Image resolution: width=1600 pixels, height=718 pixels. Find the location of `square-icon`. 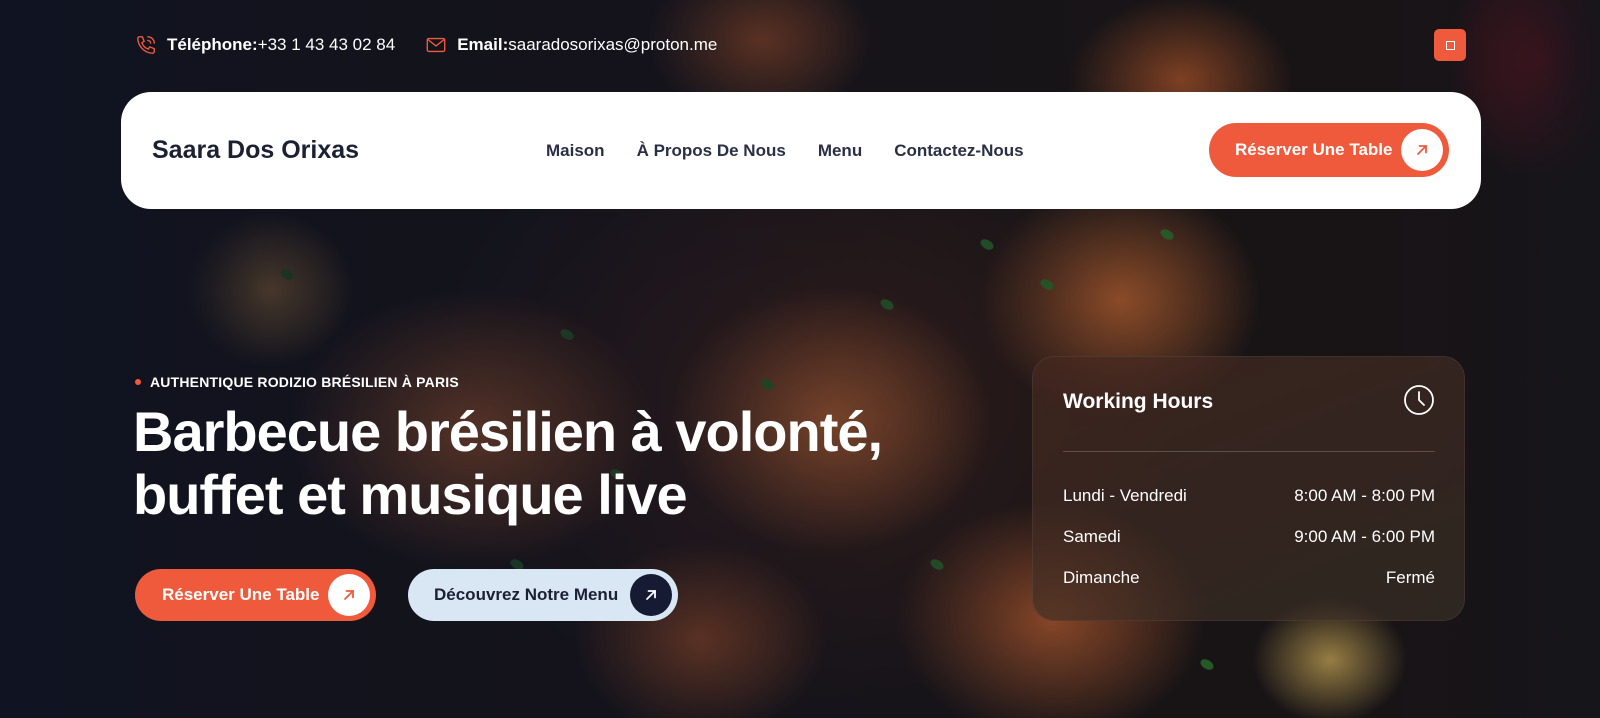

square-icon is located at coordinates (1450, 45).